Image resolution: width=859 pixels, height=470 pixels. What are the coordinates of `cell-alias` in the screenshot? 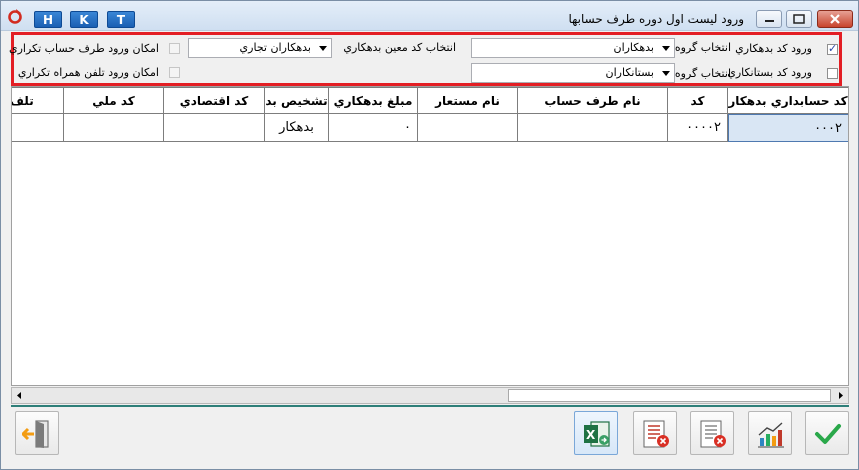 It's located at (468, 128).